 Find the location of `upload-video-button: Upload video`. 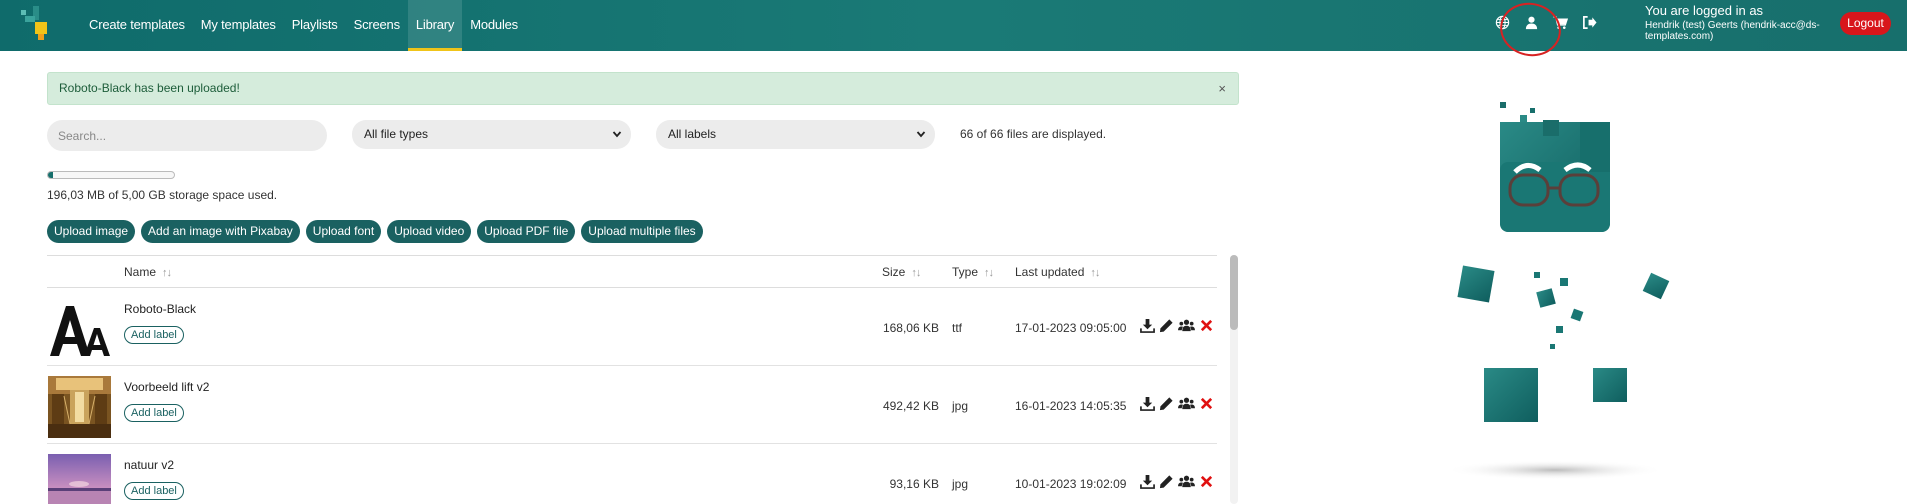

upload-video-button: Upload video is located at coordinates (429, 231).